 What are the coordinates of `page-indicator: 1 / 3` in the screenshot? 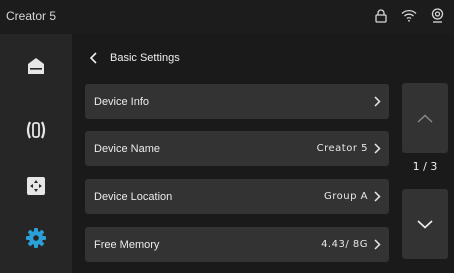 It's located at (425, 166).